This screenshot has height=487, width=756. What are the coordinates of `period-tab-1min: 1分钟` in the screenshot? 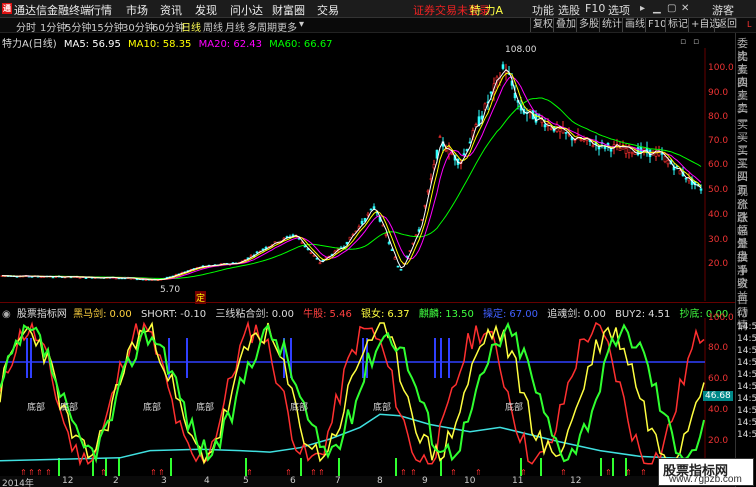 It's located at (53, 26).